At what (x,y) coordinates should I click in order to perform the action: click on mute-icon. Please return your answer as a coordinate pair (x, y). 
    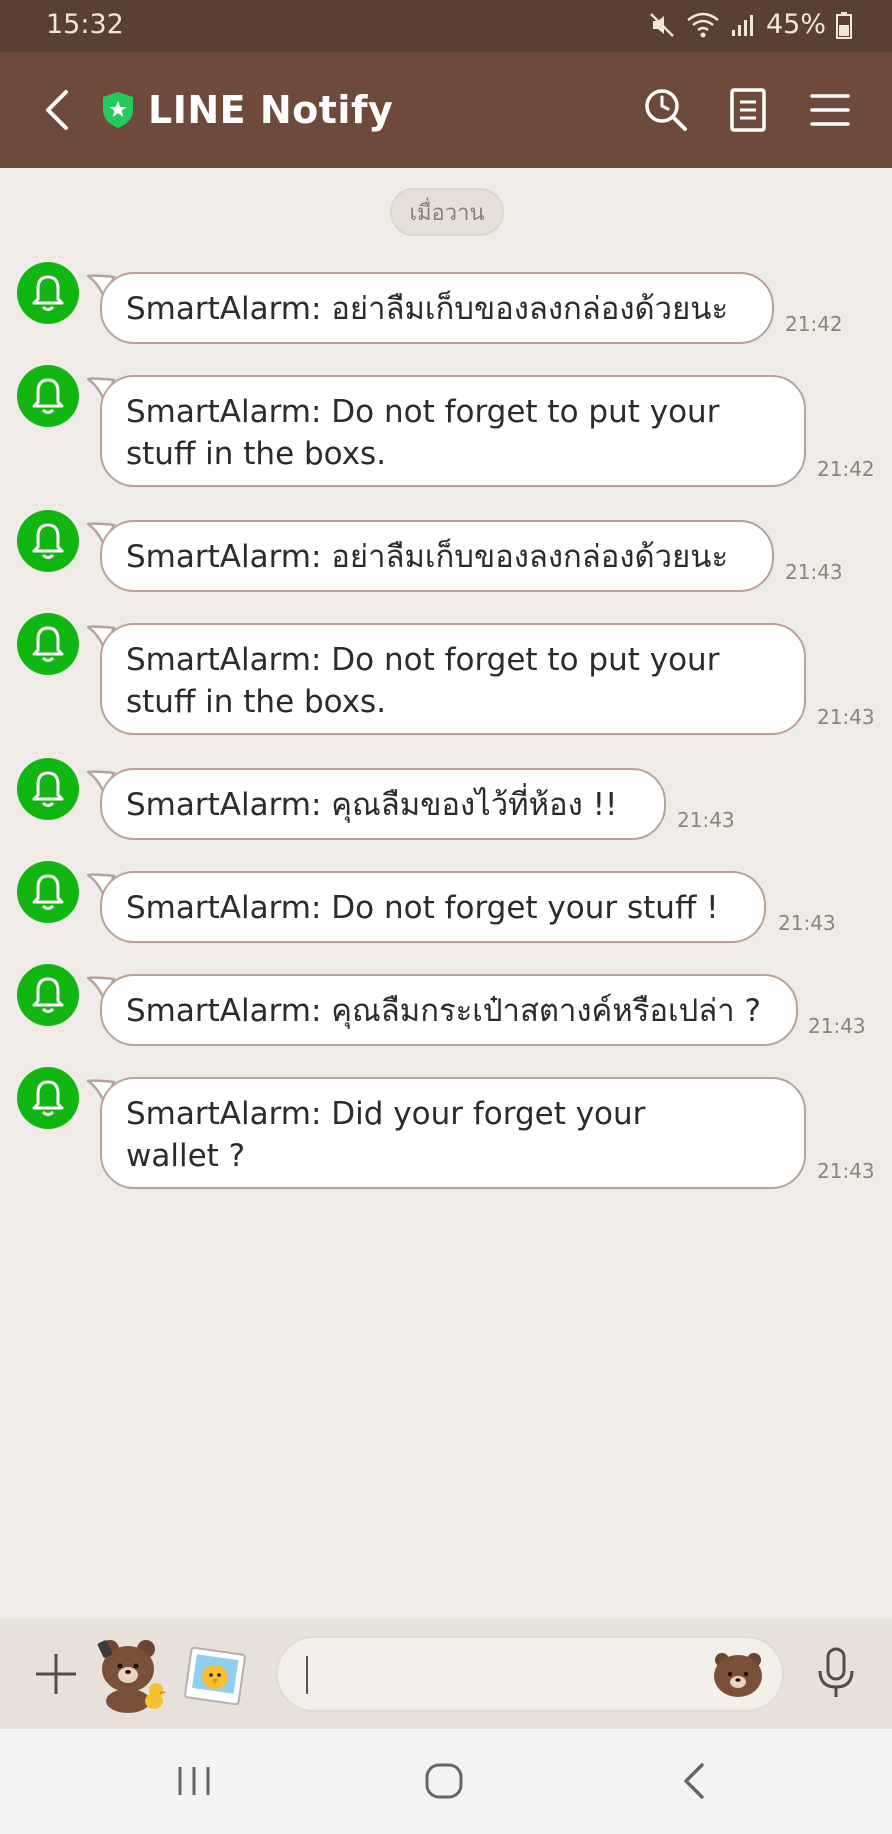
    Looking at the image, I should click on (662, 24).